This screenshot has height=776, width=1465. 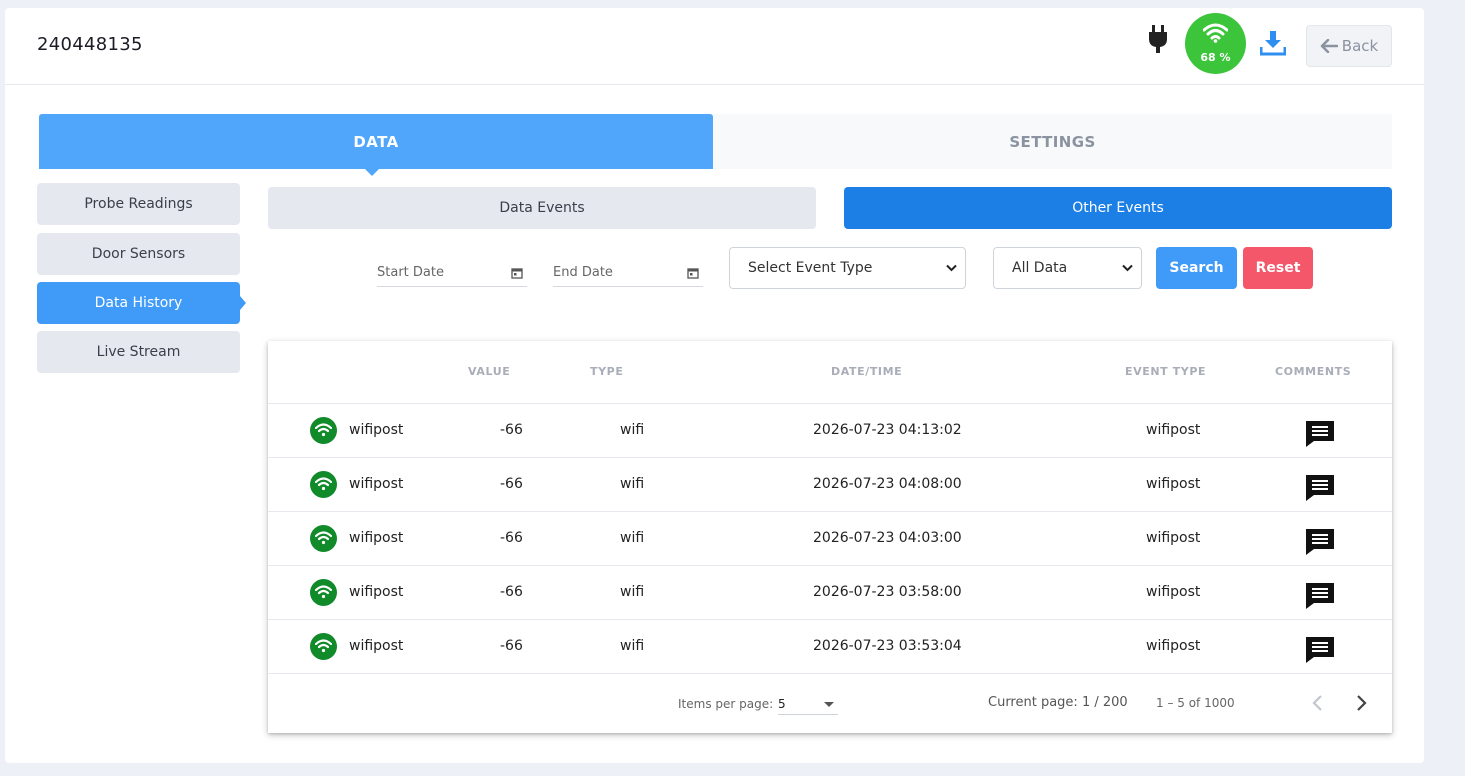 I want to click on dropdown-arrow-icon, so click(x=829, y=704).